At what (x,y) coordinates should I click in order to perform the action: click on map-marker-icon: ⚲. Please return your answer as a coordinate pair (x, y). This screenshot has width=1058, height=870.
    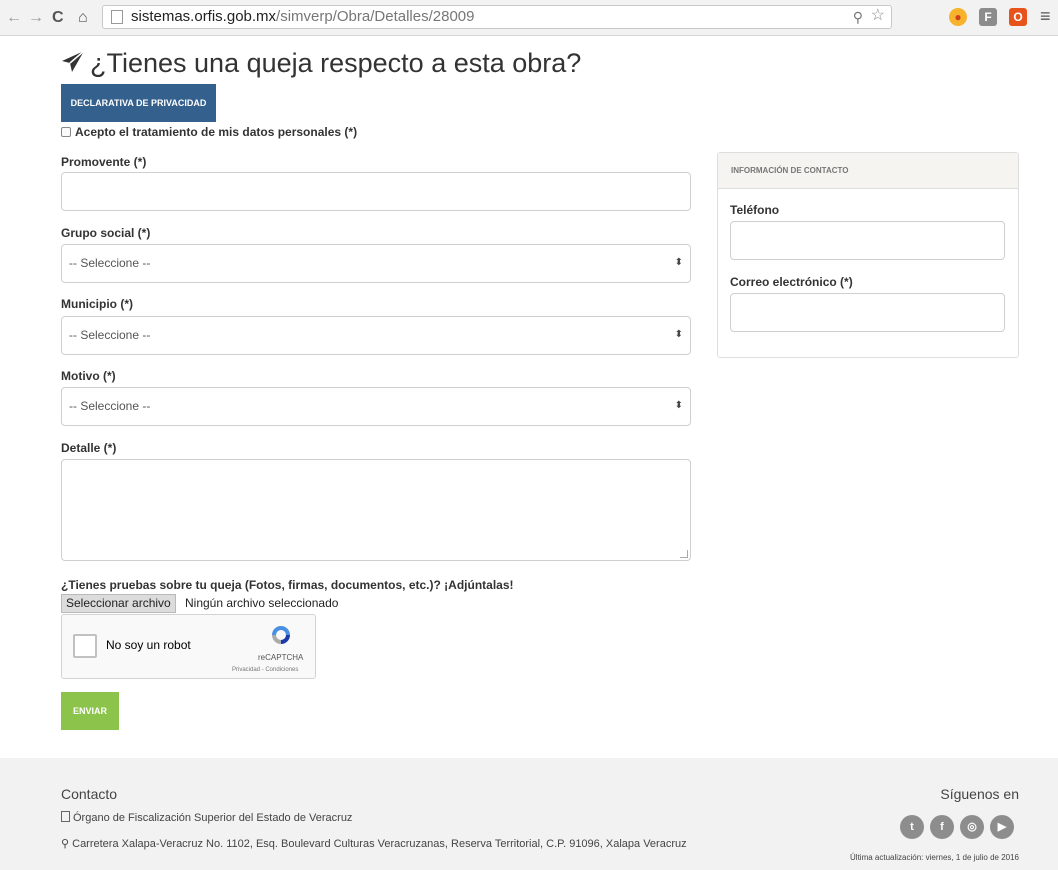
    Looking at the image, I should click on (65, 844).